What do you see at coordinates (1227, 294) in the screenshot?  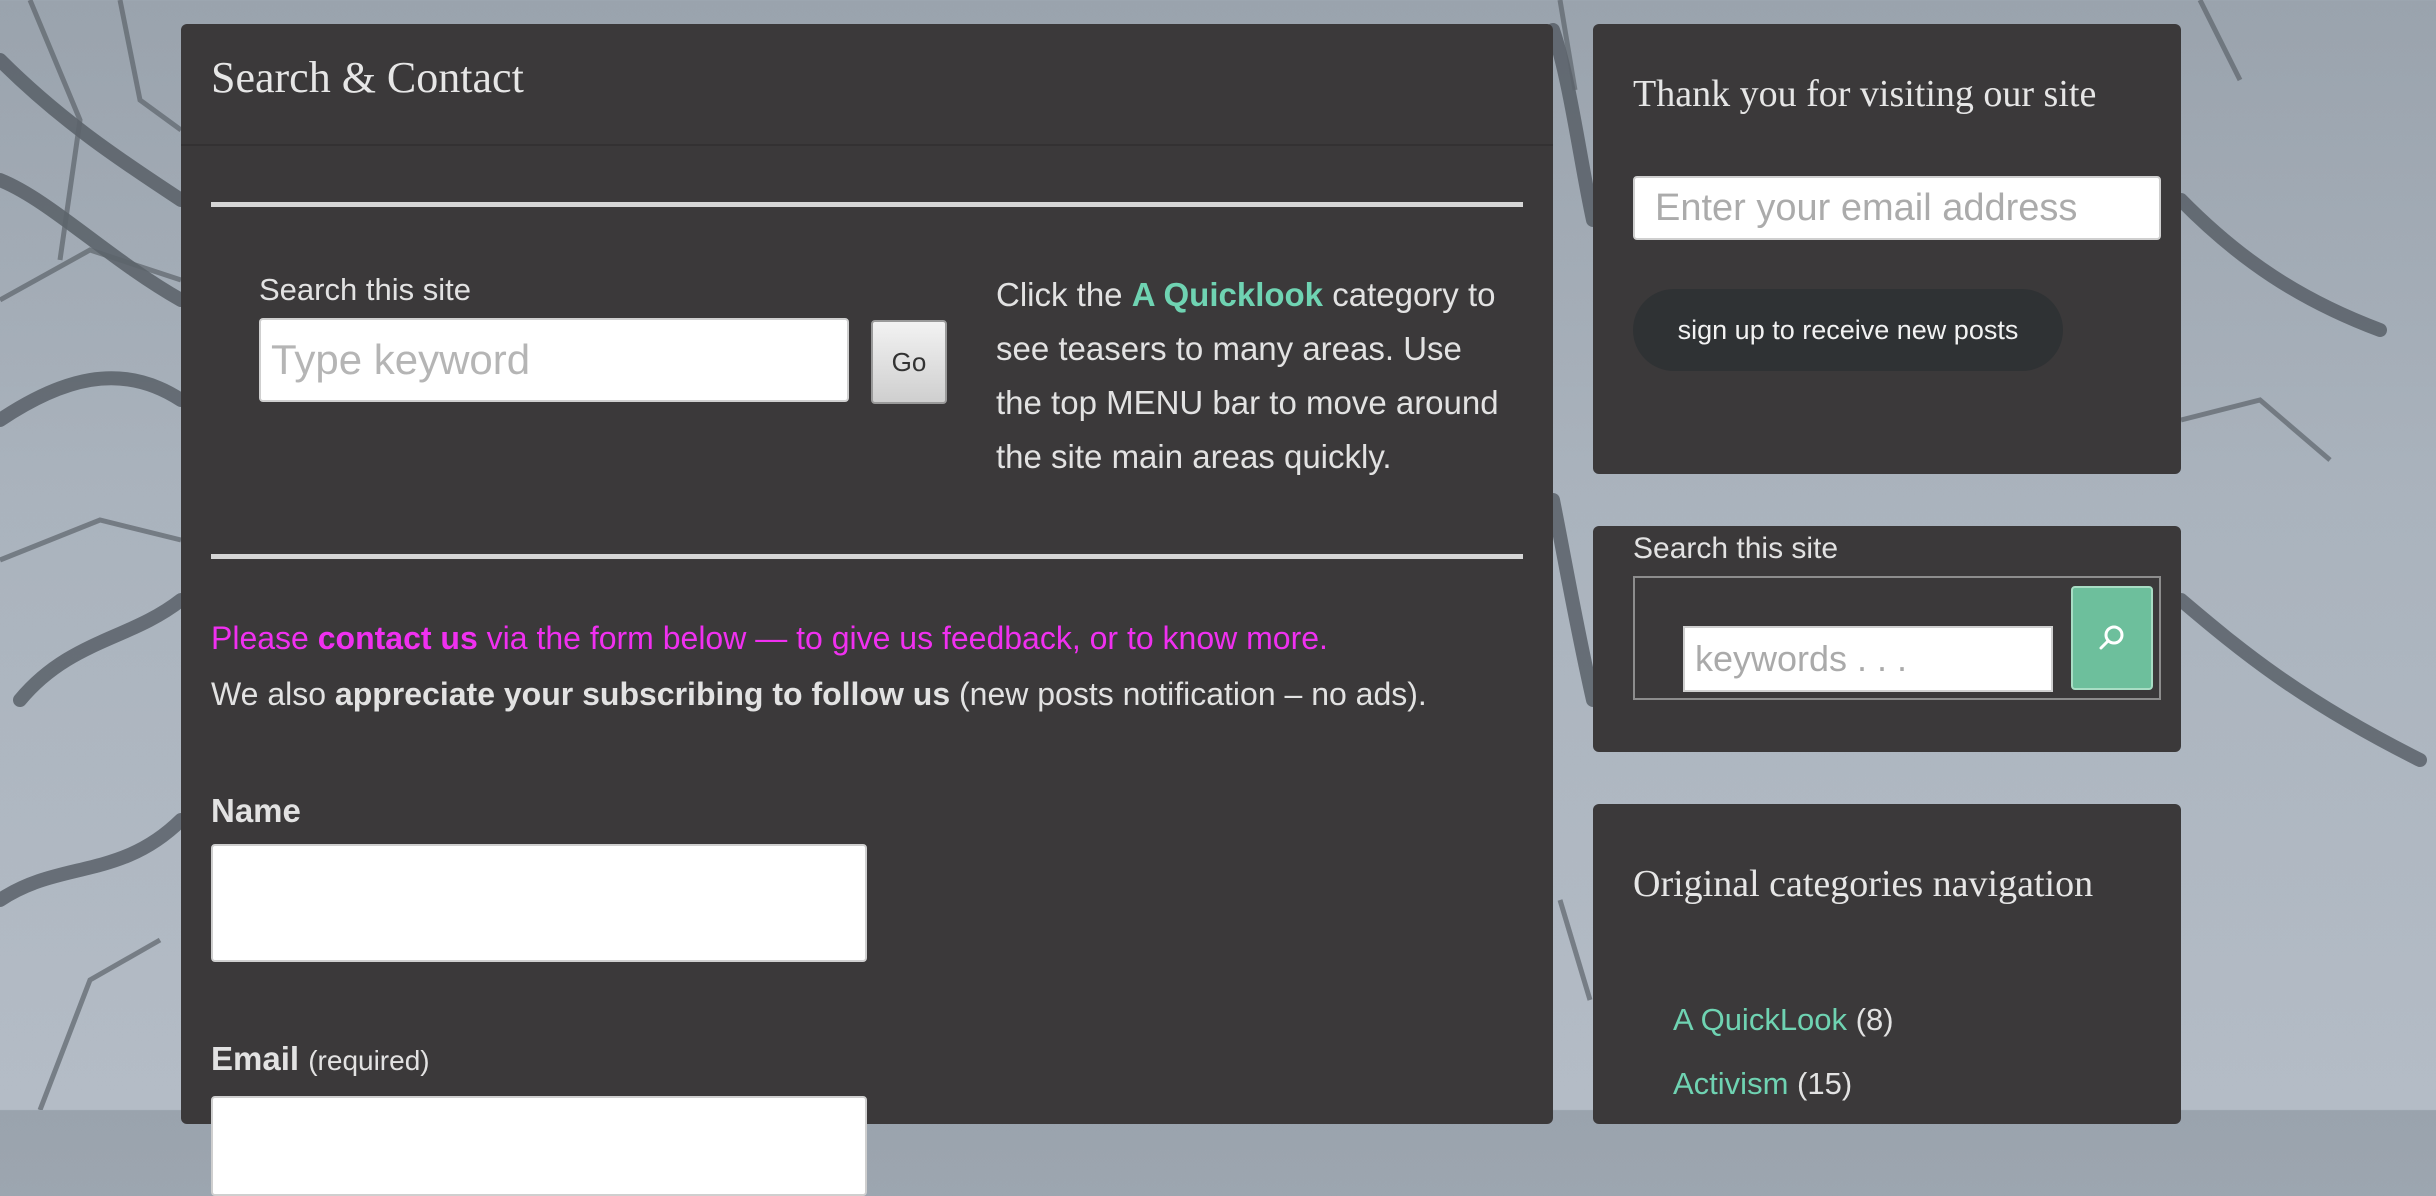 I see `quicklook-link: A Quicklook` at bounding box center [1227, 294].